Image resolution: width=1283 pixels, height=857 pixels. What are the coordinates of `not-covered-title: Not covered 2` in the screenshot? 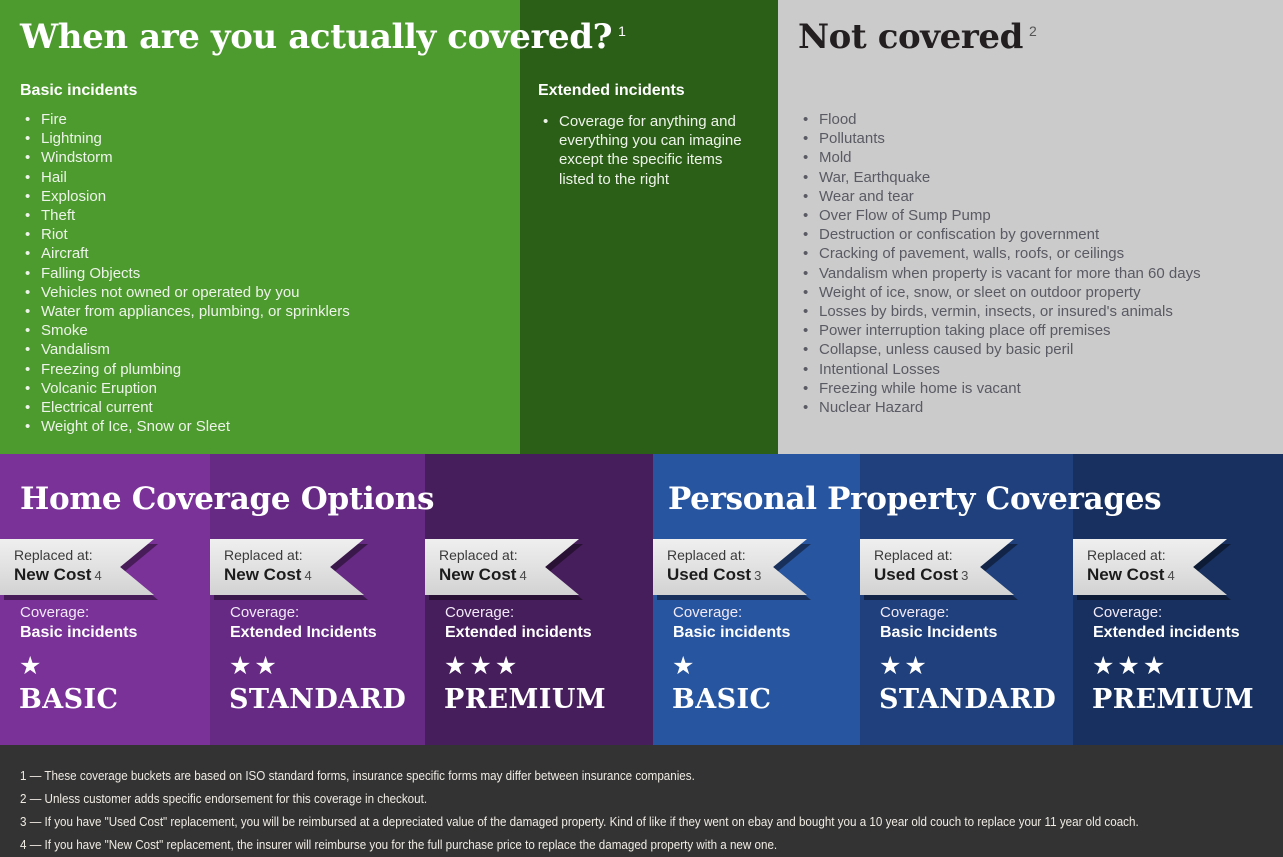 It's located at (917, 37).